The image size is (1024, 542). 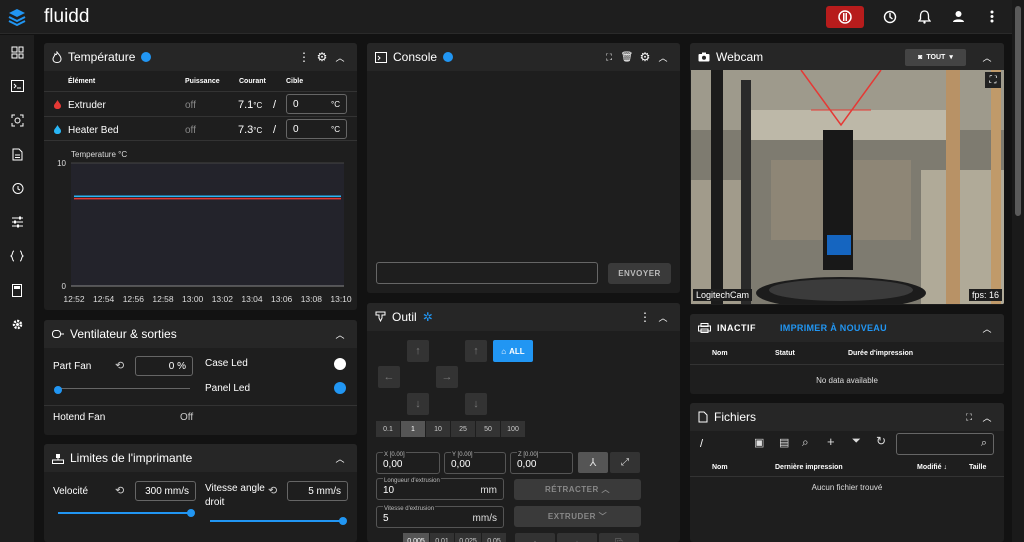 I want to click on limits-card-header: Limites de l'imprimante ︿, so click(x=200, y=458).